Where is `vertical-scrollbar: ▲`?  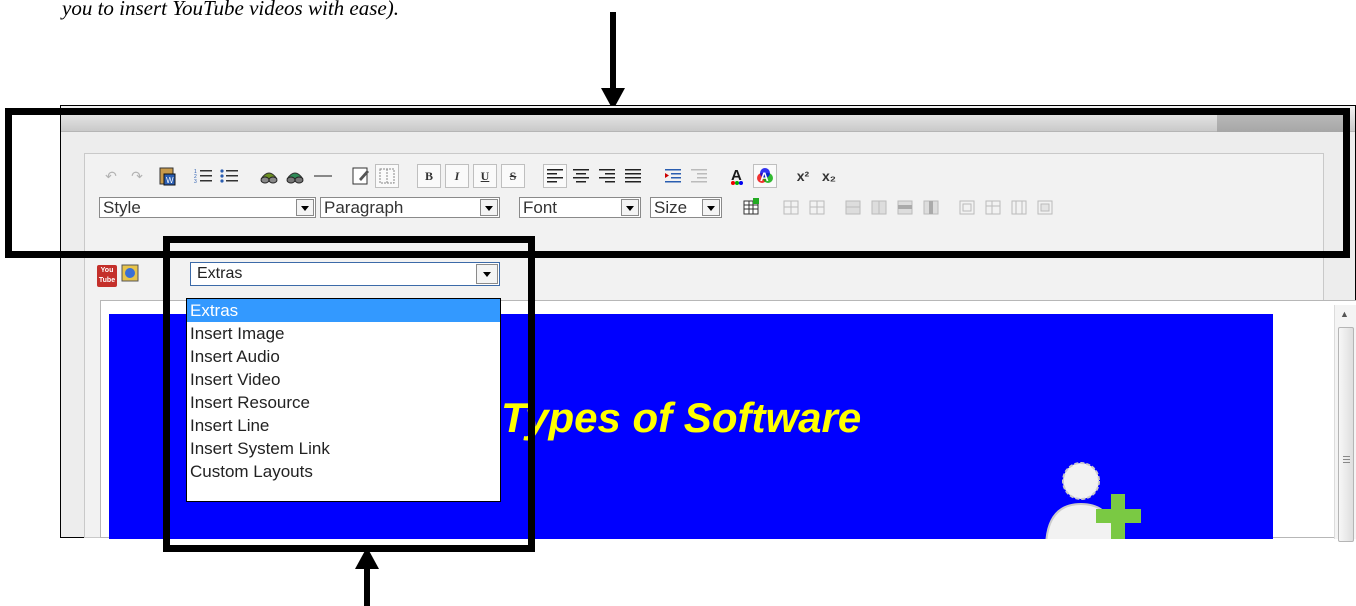
vertical-scrollbar: ▲ is located at coordinates (1345, 423).